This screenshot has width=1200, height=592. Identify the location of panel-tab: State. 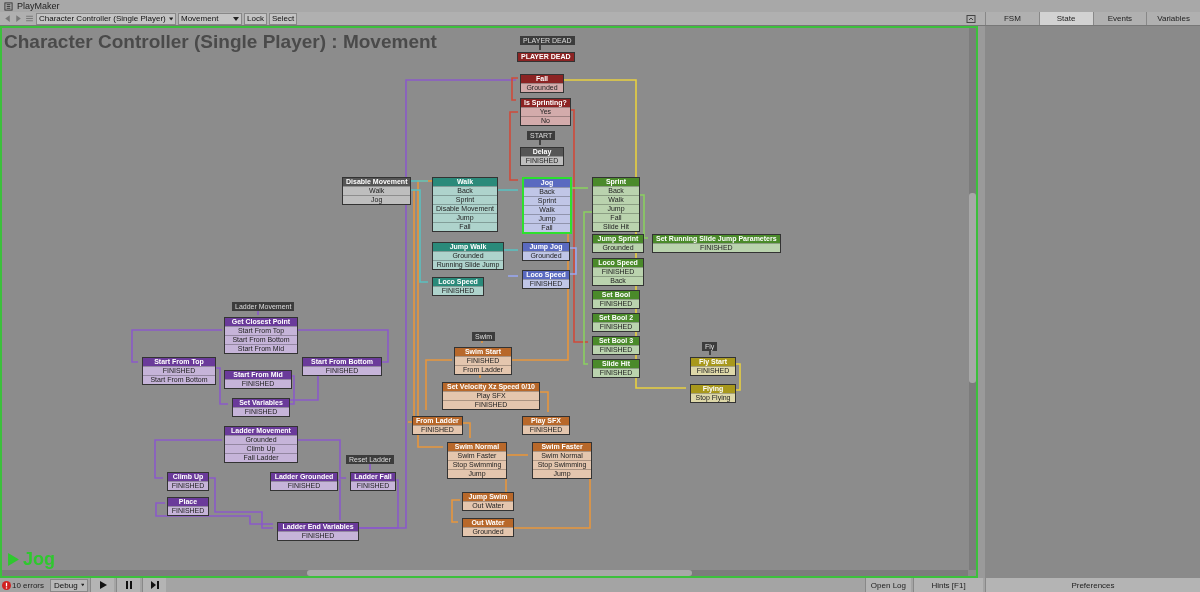
(1065, 18).